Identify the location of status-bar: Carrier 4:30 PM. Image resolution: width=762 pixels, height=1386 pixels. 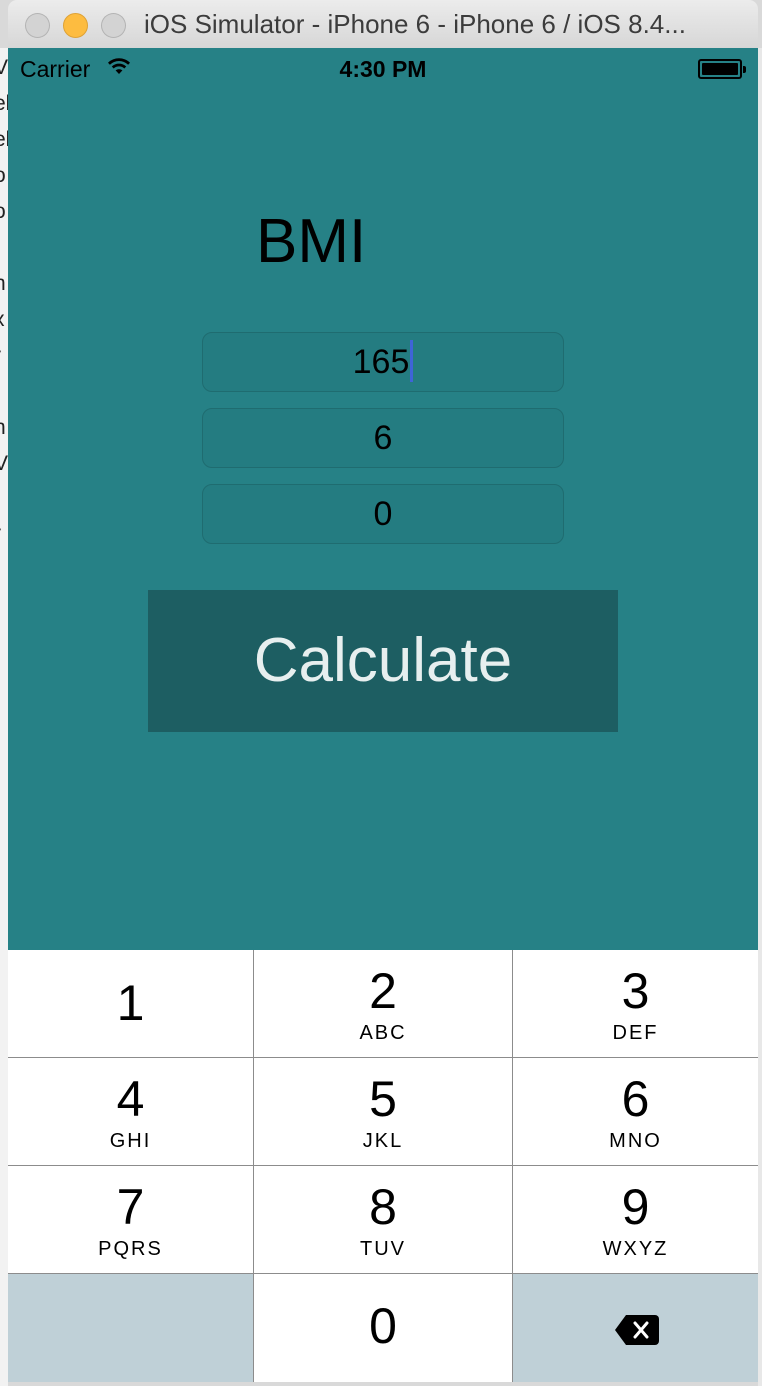
(383, 68).